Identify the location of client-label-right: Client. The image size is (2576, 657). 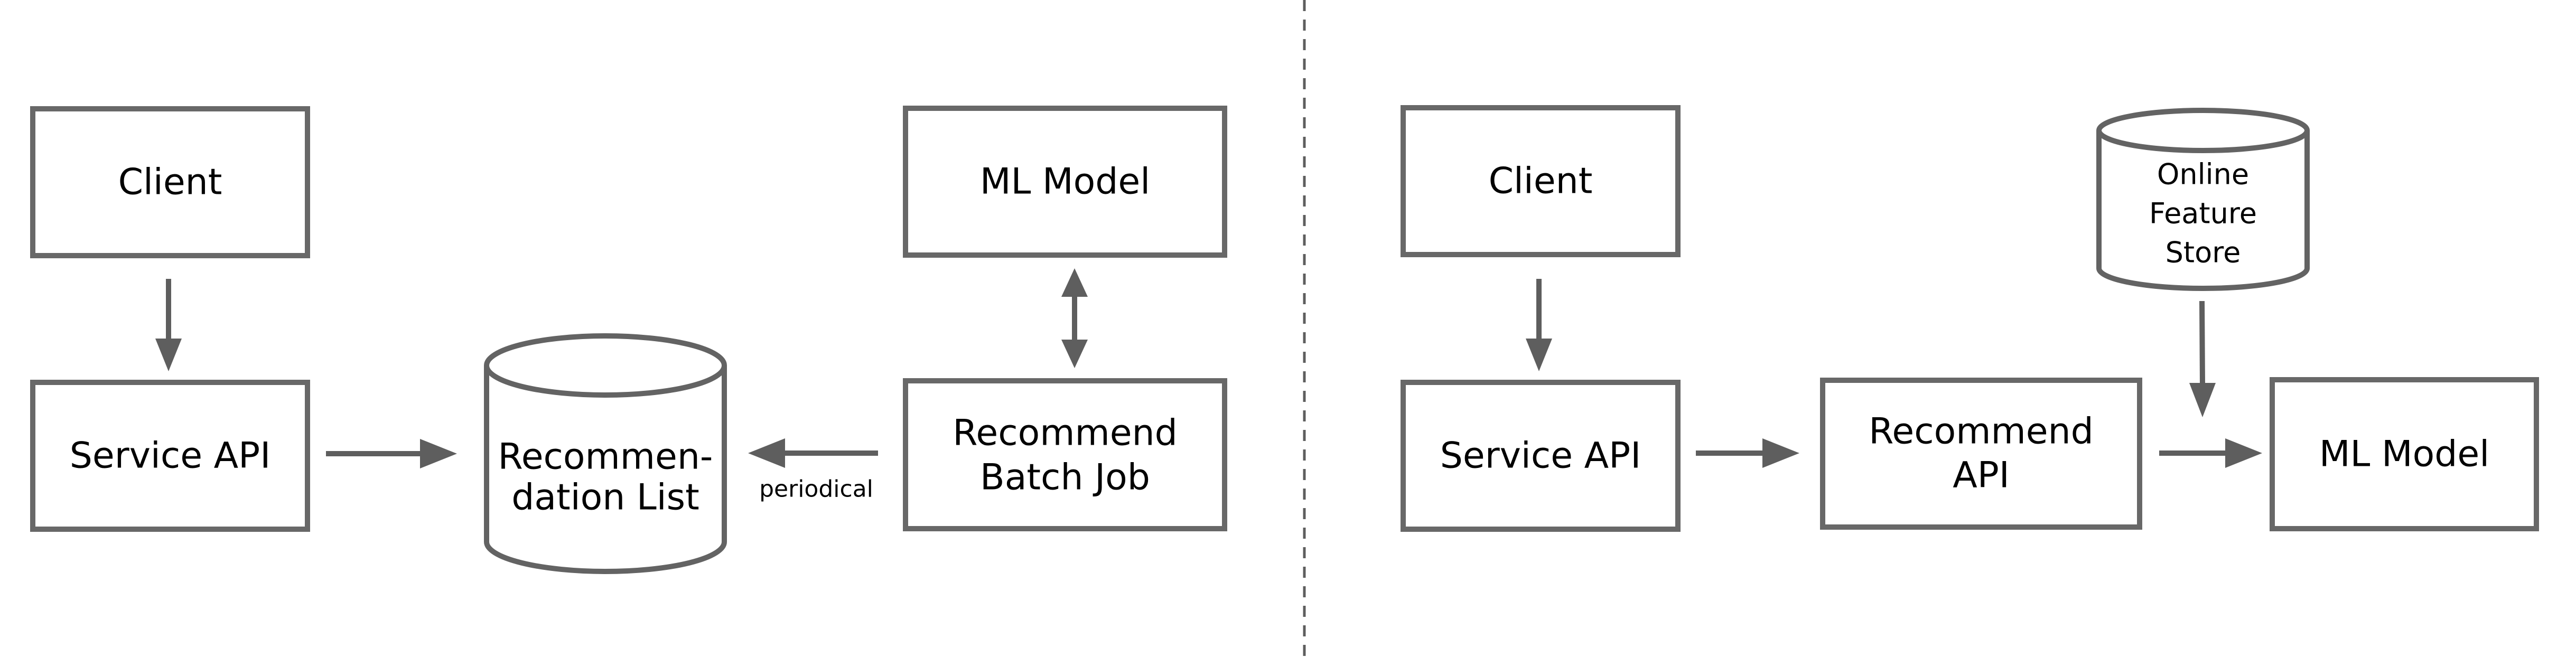
(1541, 181).